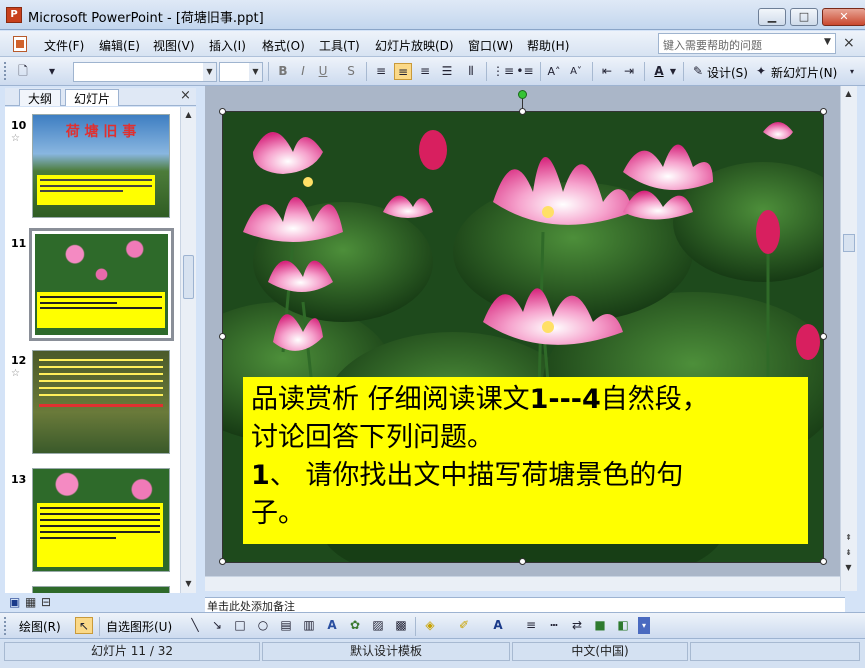 The image size is (865, 668). What do you see at coordinates (40, 97) in the screenshot?
I see `tab-outline: 大纲` at bounding box center [40, 97].